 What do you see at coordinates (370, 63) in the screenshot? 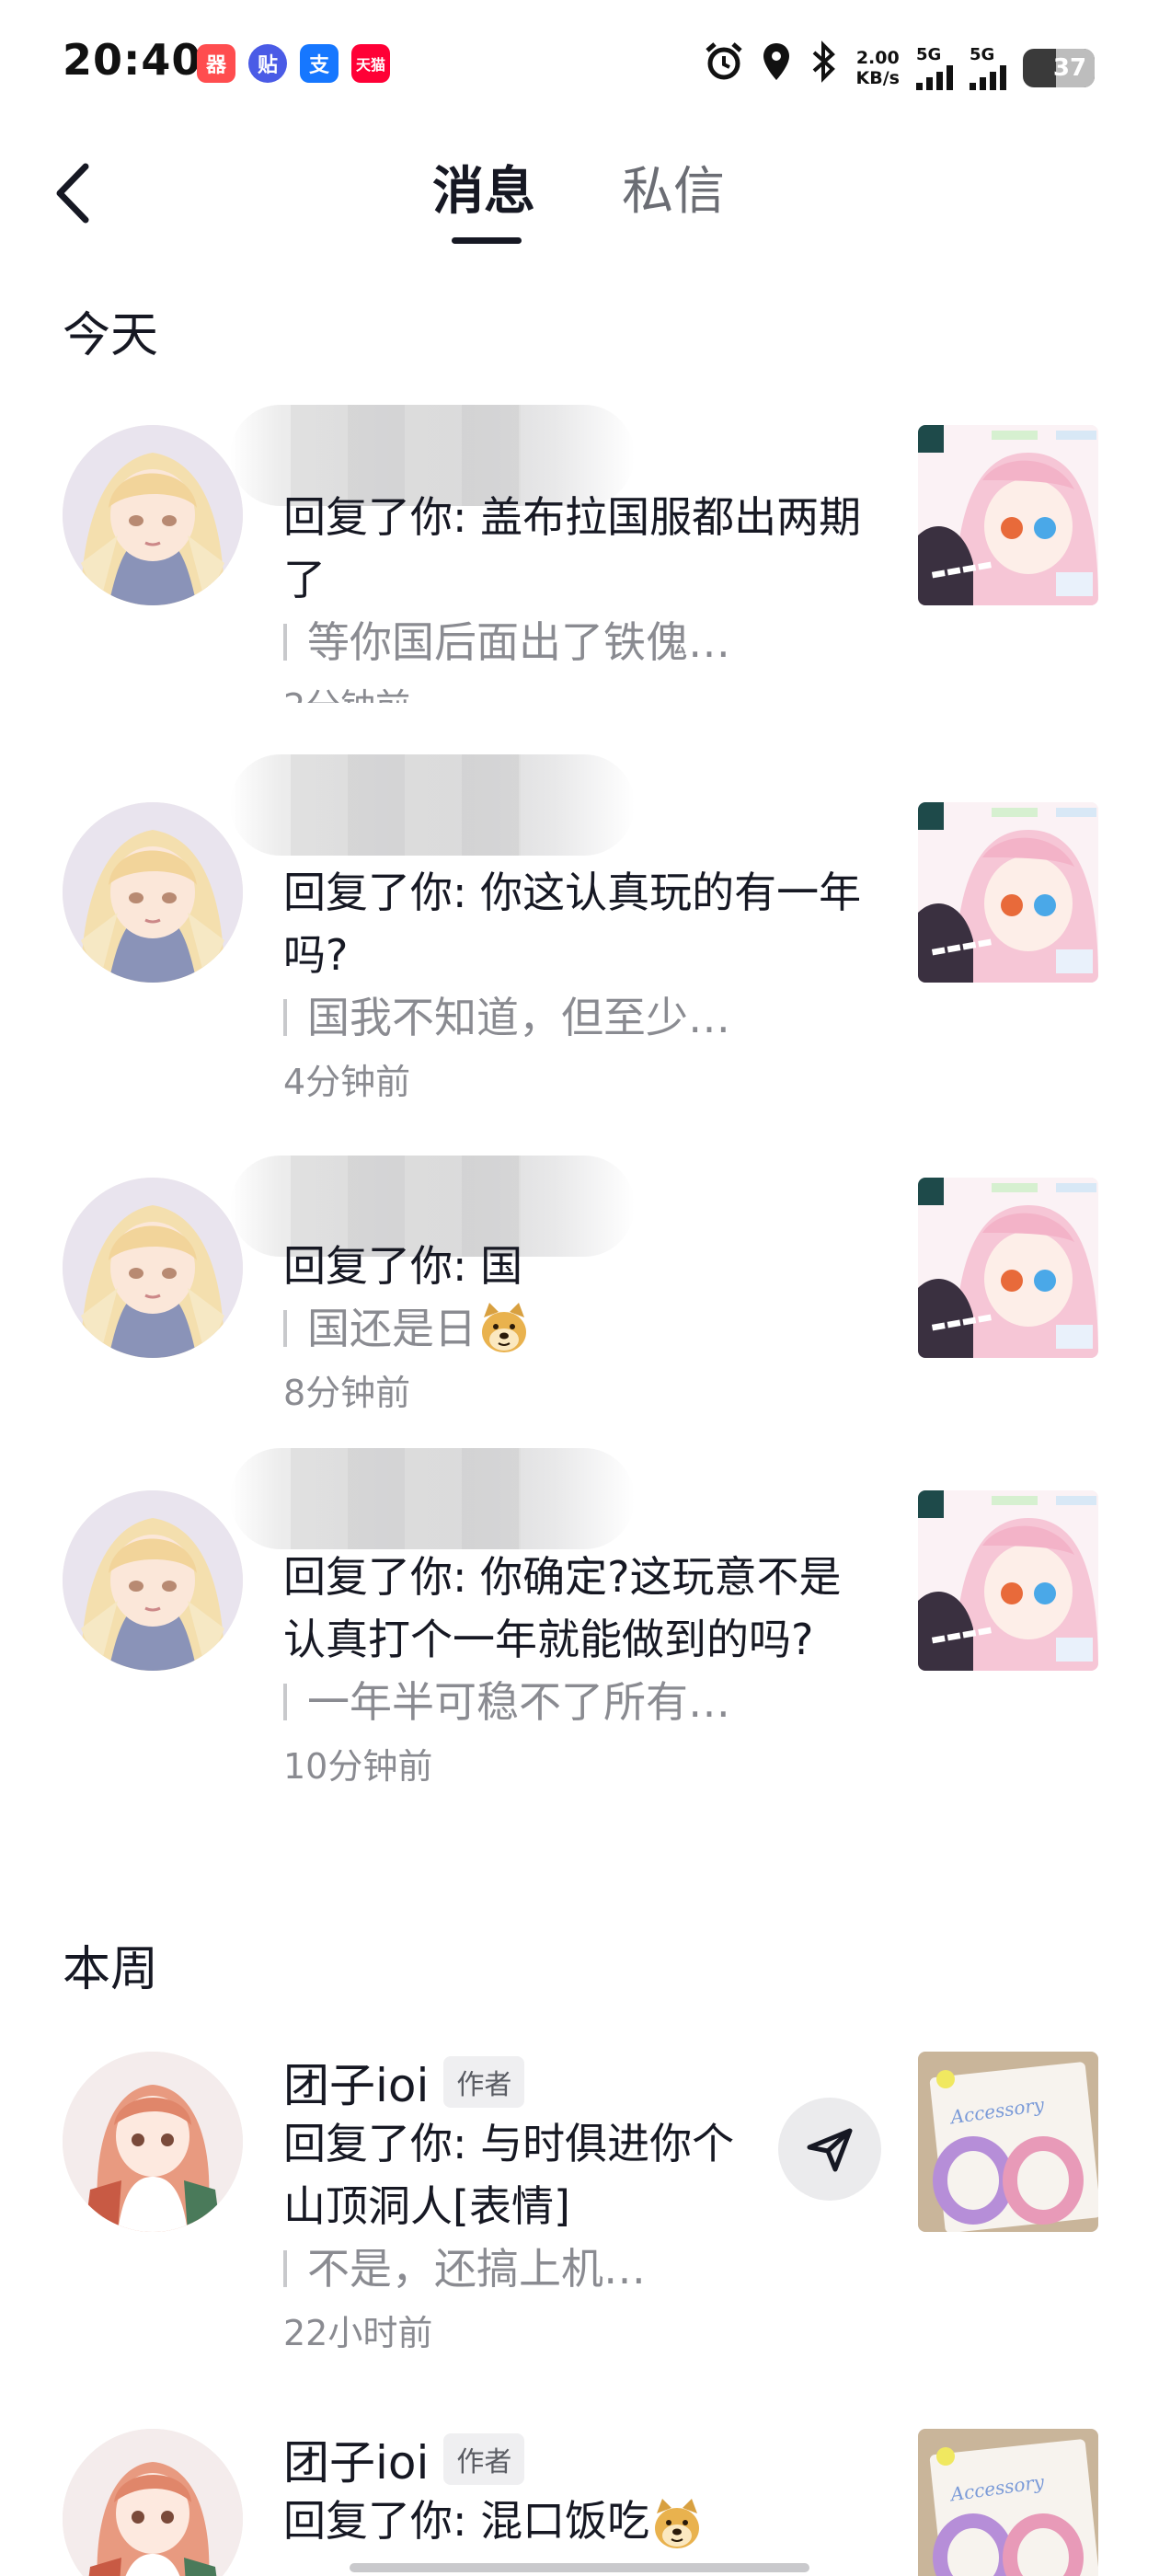
I see `app-badge-tmall-icon: 天猫` at bounding box center [370, 63].